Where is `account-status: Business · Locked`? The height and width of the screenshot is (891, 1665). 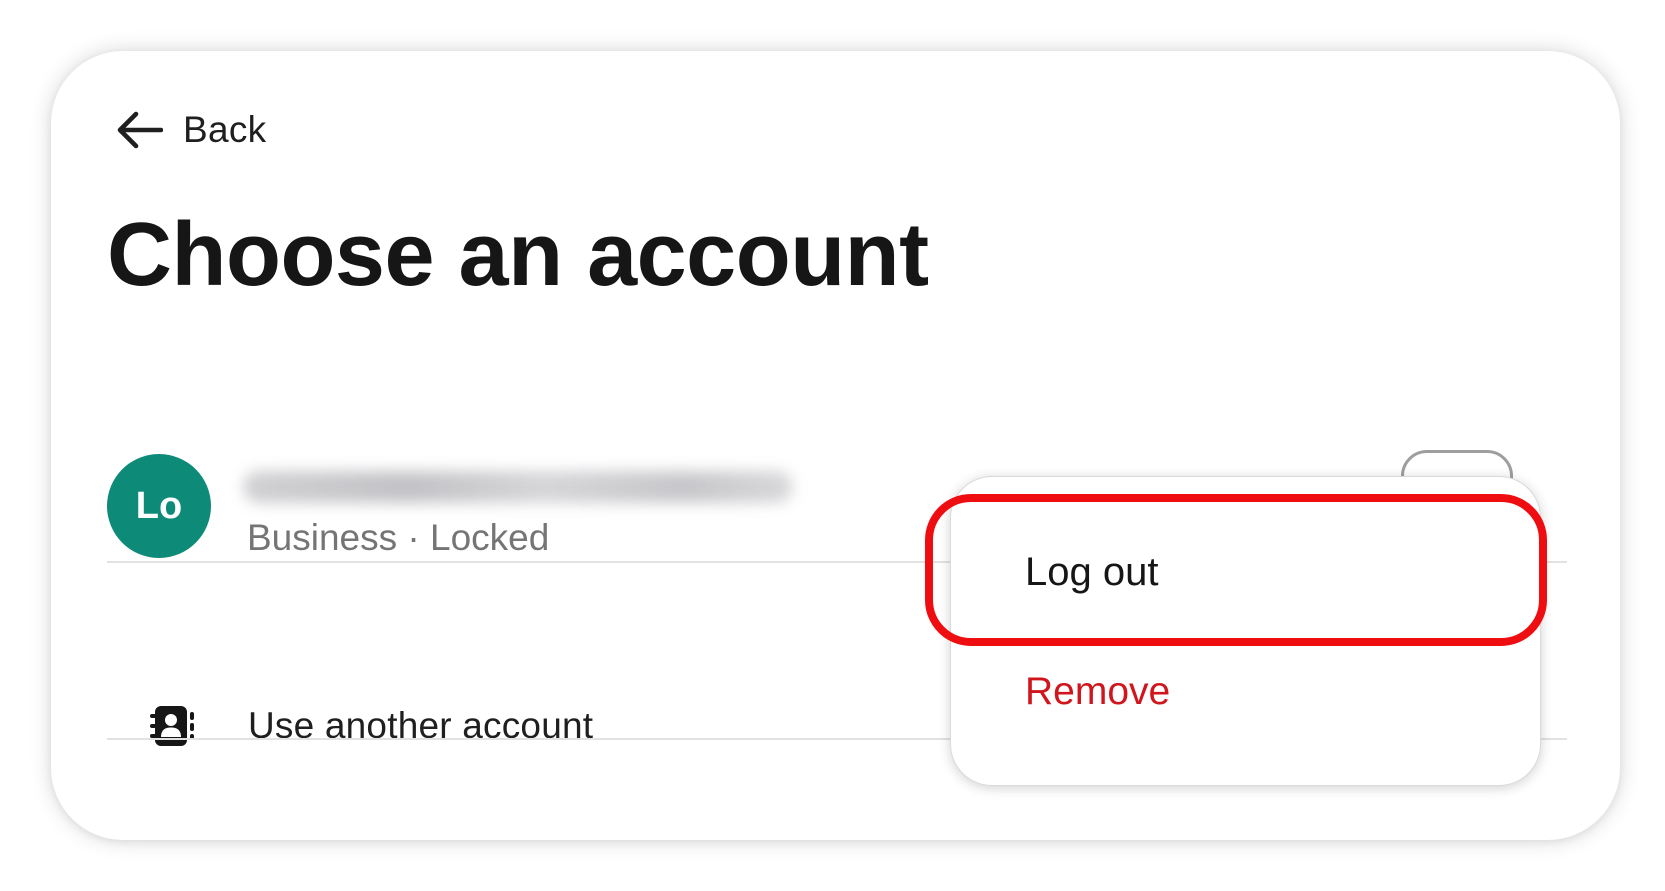
account-status: Business · Locked is located at coordinates (398, 537).